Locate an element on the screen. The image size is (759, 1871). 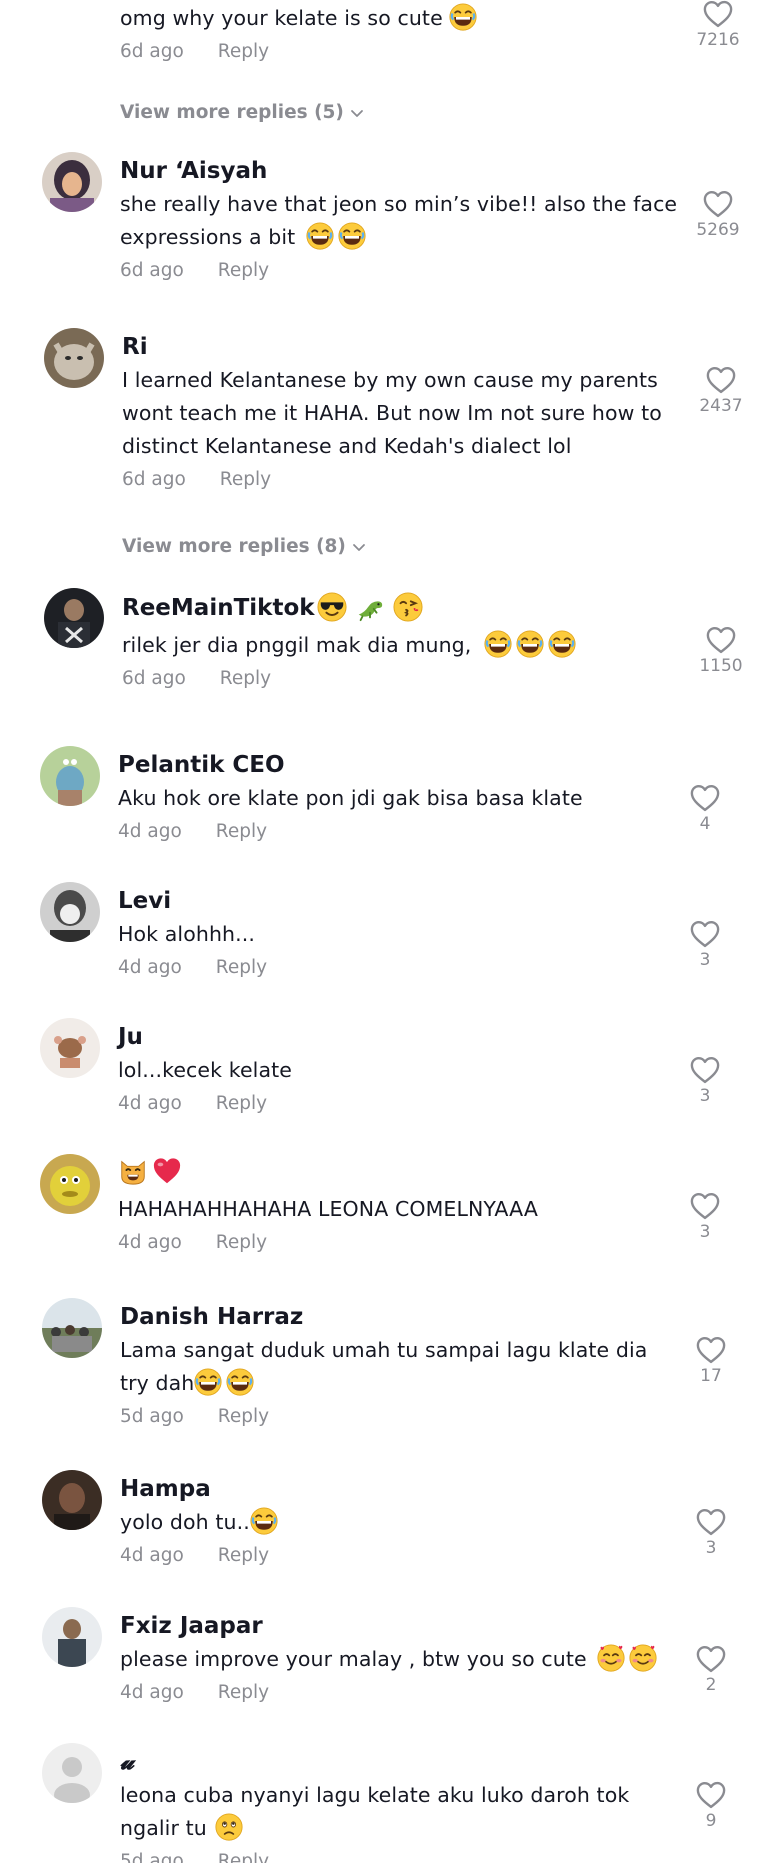
comment-username: Levi is located at coordinates (398, 901).